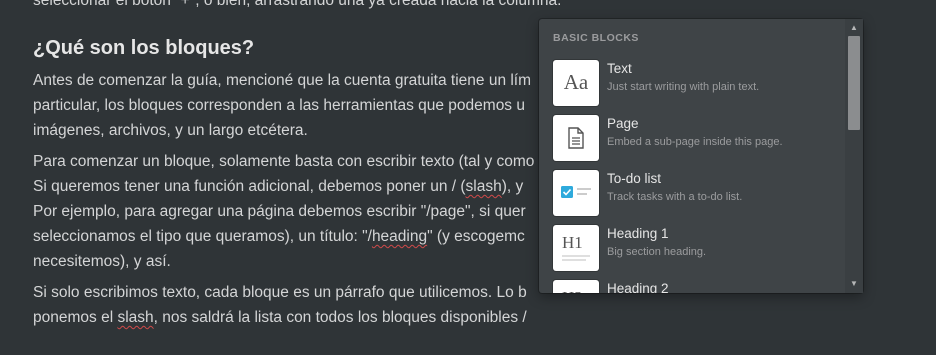  What do you see at coordinates (657, 252) in the screenshot?
I see `block-option-description: Big section heading.` at bounding box center [657, 252].